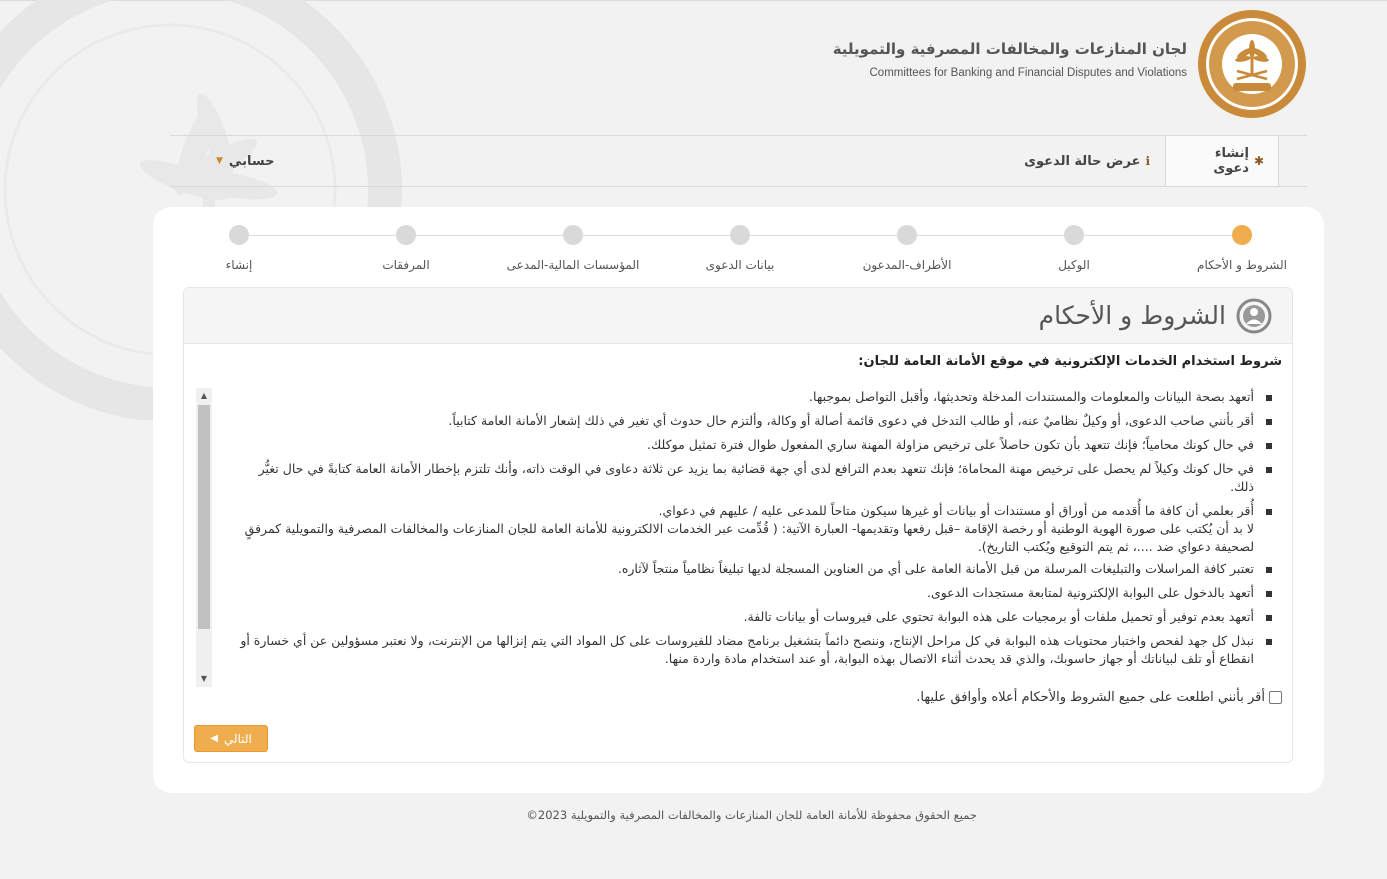 The width and height of the screenshot is (1387, 879). What do you see at coordinates (219, 161) in the screenshot?
I see `caret-down-icon: ▼` at bounding box center [219, 161].